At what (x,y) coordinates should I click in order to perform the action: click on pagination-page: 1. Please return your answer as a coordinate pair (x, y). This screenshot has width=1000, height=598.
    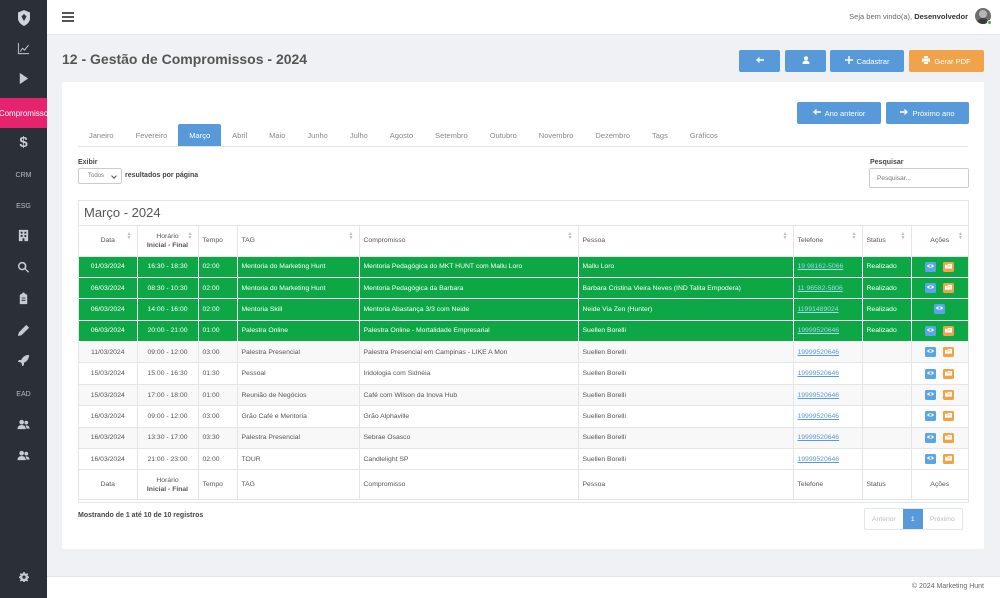
    Looking at the image, I should click on (912, 519).